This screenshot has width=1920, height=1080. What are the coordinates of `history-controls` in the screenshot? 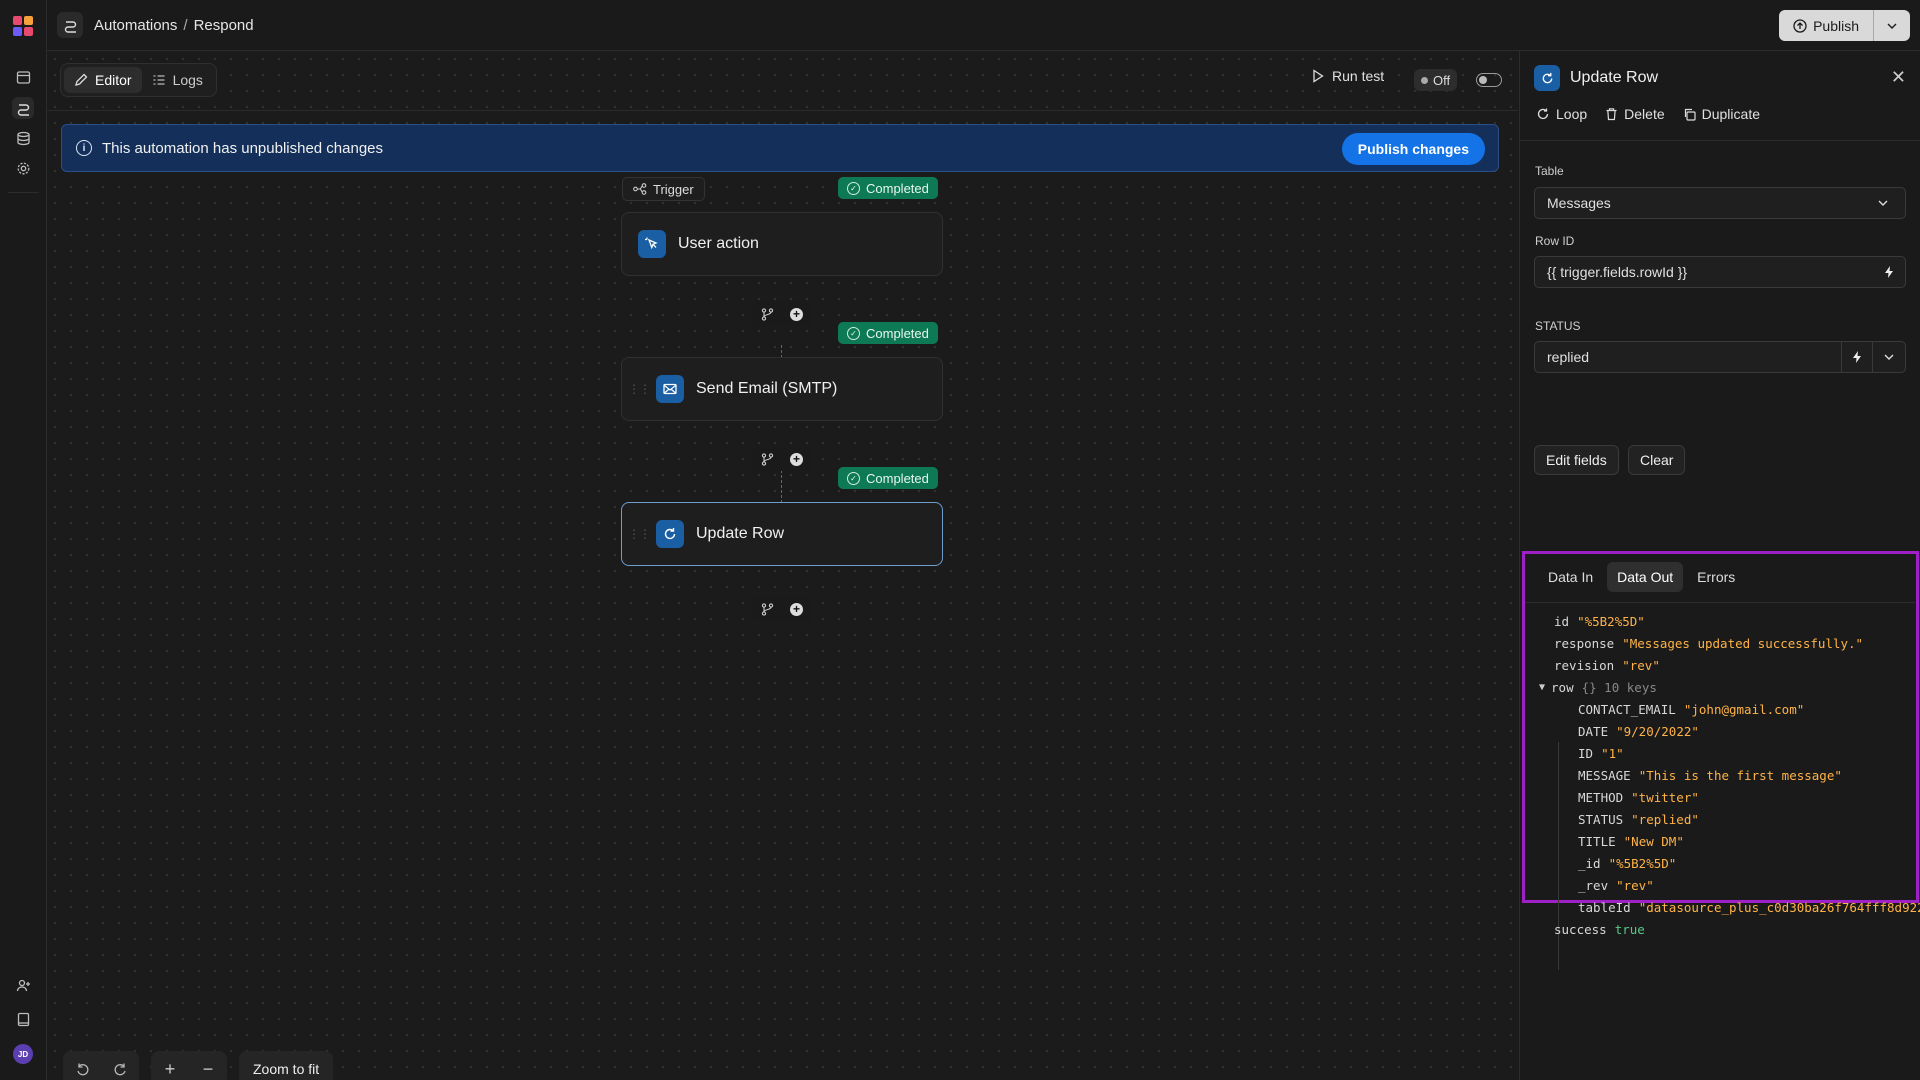 It's located at (101, 1065).